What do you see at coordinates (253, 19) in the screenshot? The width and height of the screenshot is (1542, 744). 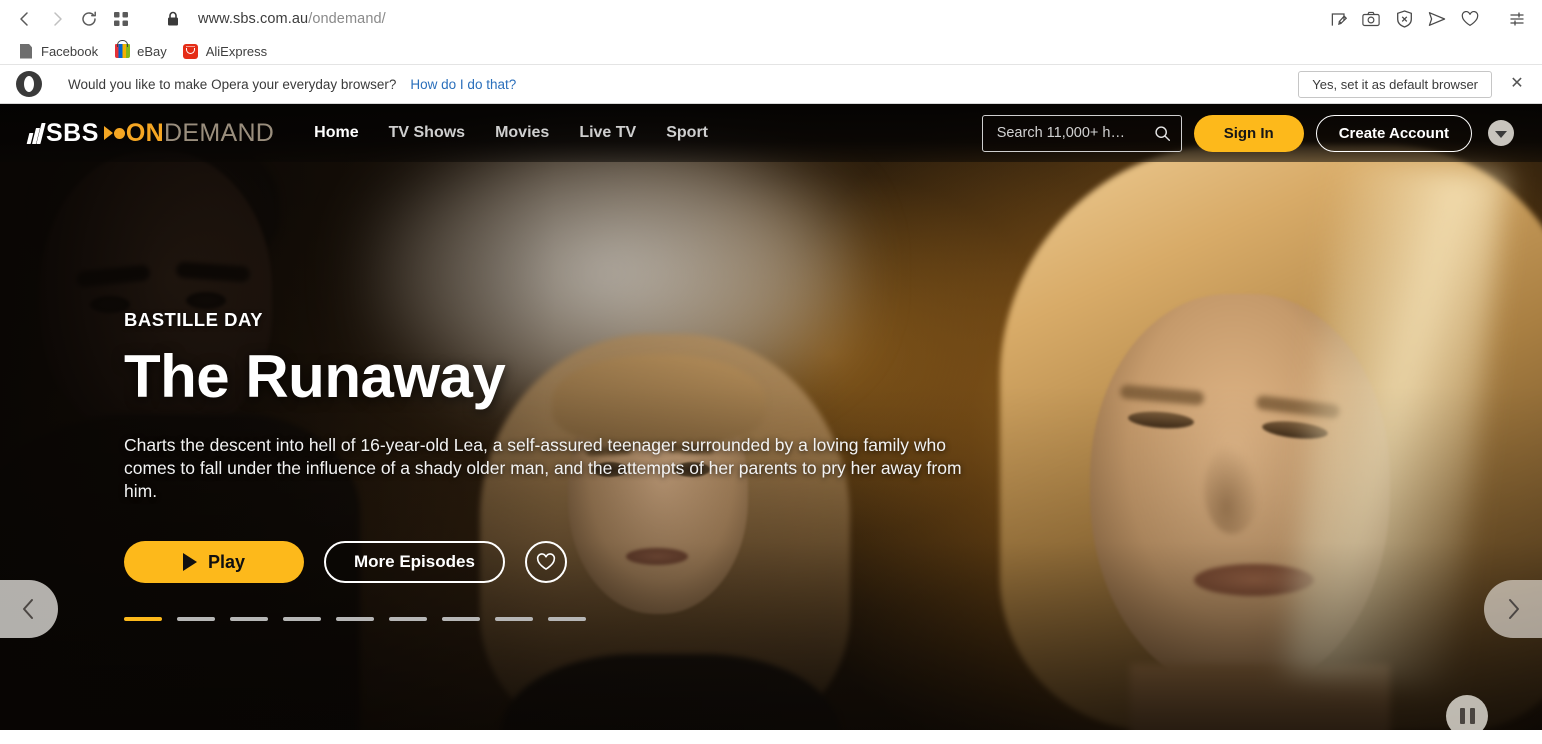 I see `url-domain: www.sbs.com.au` at bounding box center [253, 19].